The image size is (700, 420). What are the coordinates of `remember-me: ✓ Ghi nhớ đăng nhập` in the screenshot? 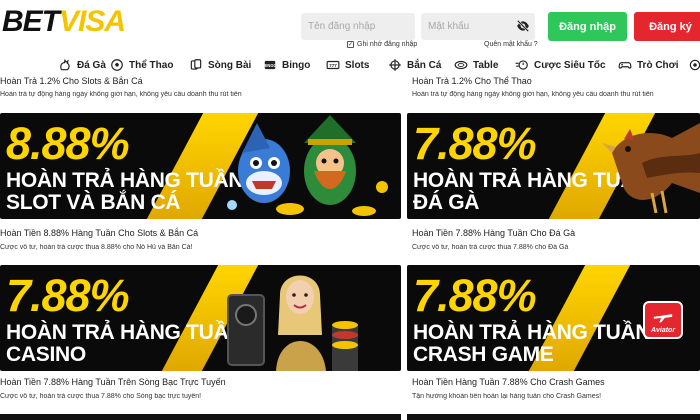 It's located at (382, 44).